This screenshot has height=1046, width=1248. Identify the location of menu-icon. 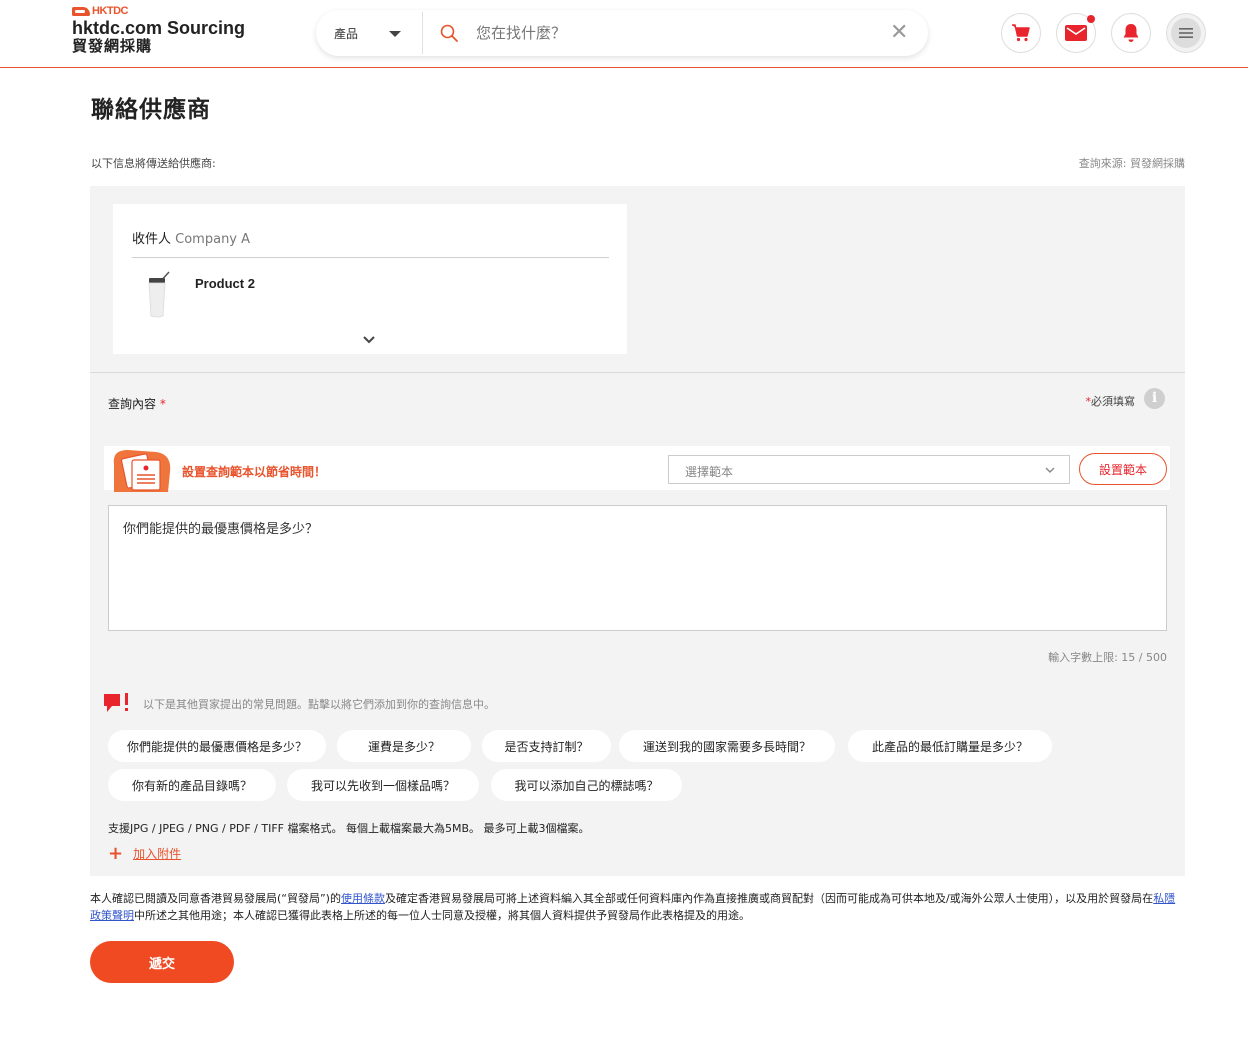
(1186, 33).